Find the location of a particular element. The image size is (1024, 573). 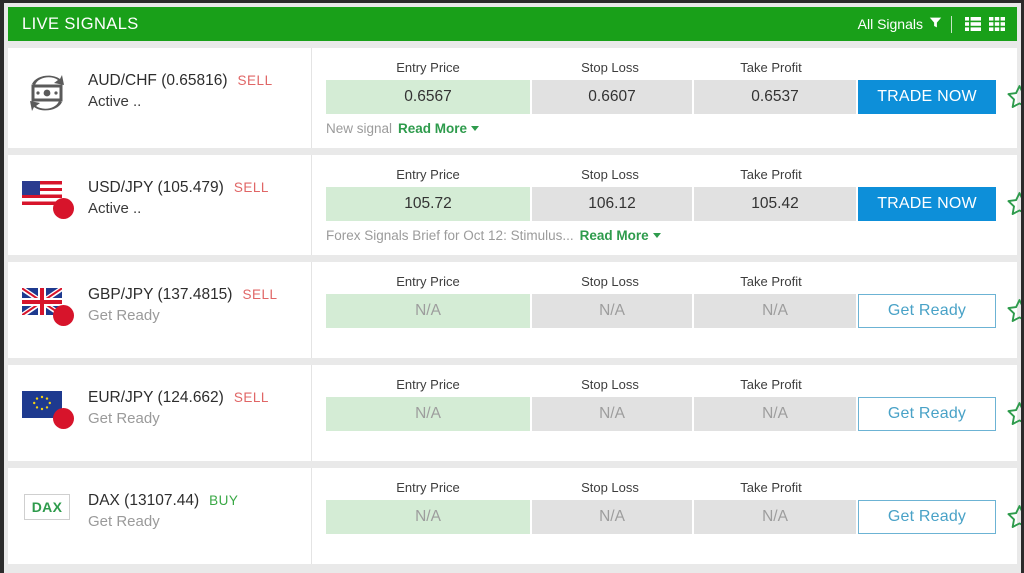

entry-price-value: 105.72 is located at coordinates (428, 204).